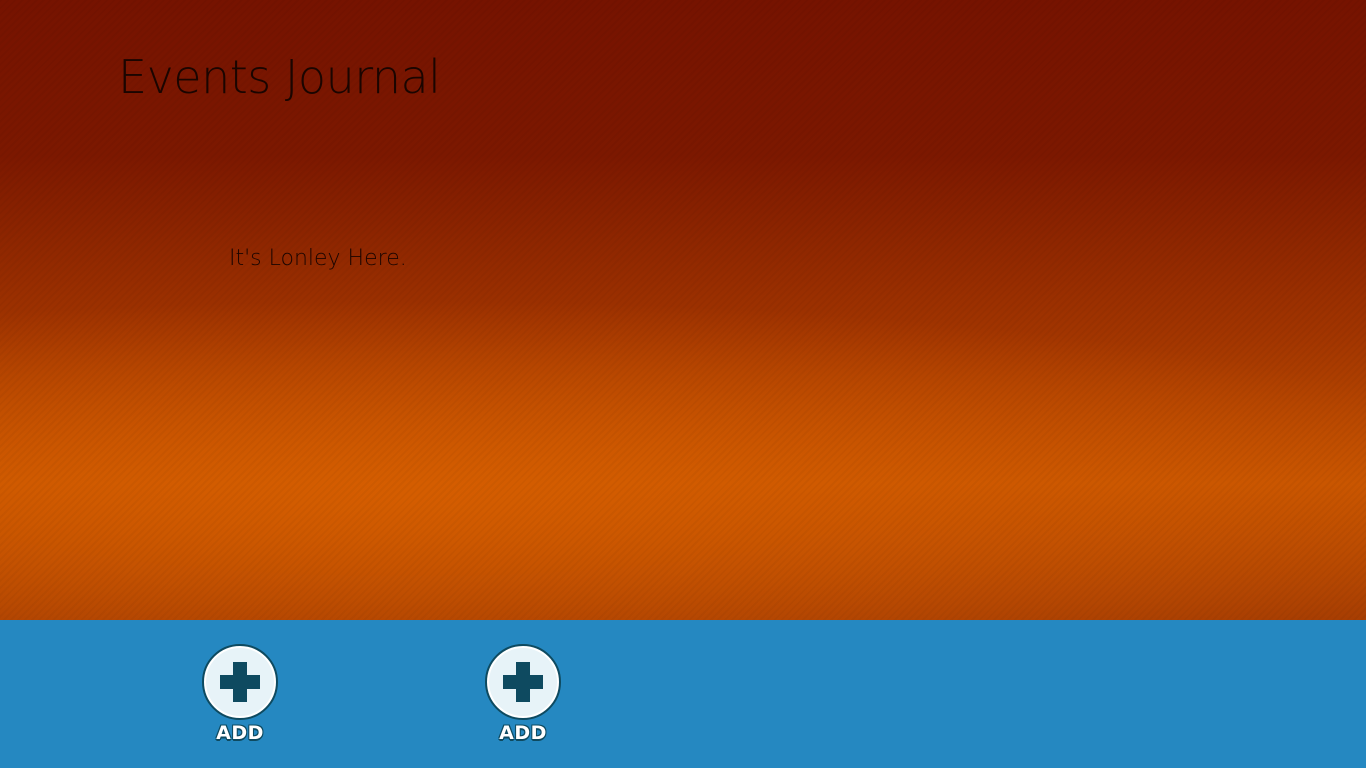  What do you see at coordinates (318, 258) in the screenshot?
I see `empty-state-message: It's Lonley Here.` at bounding box center [318, 258].